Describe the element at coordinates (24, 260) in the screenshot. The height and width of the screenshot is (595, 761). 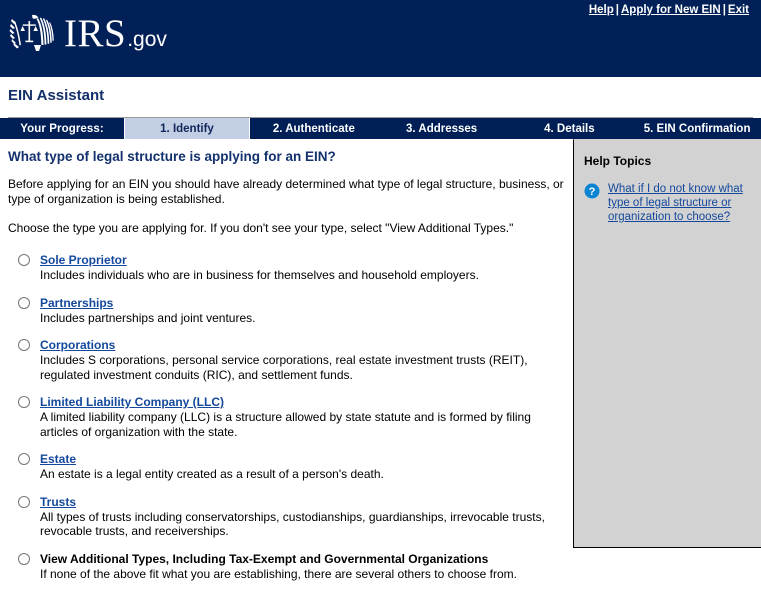
I see `radio-sole-proprietor` at that location.